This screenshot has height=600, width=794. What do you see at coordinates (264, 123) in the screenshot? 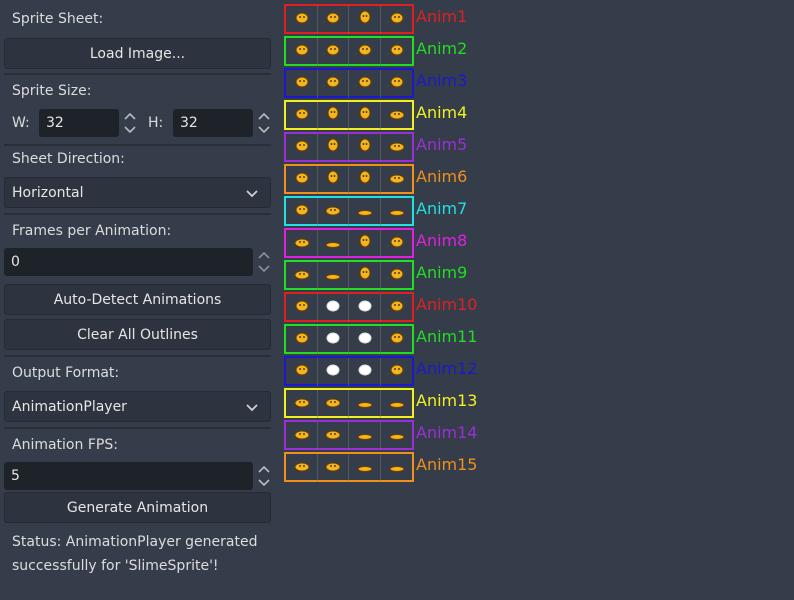
I see `height-spinner` at bounding box center [264, 123].